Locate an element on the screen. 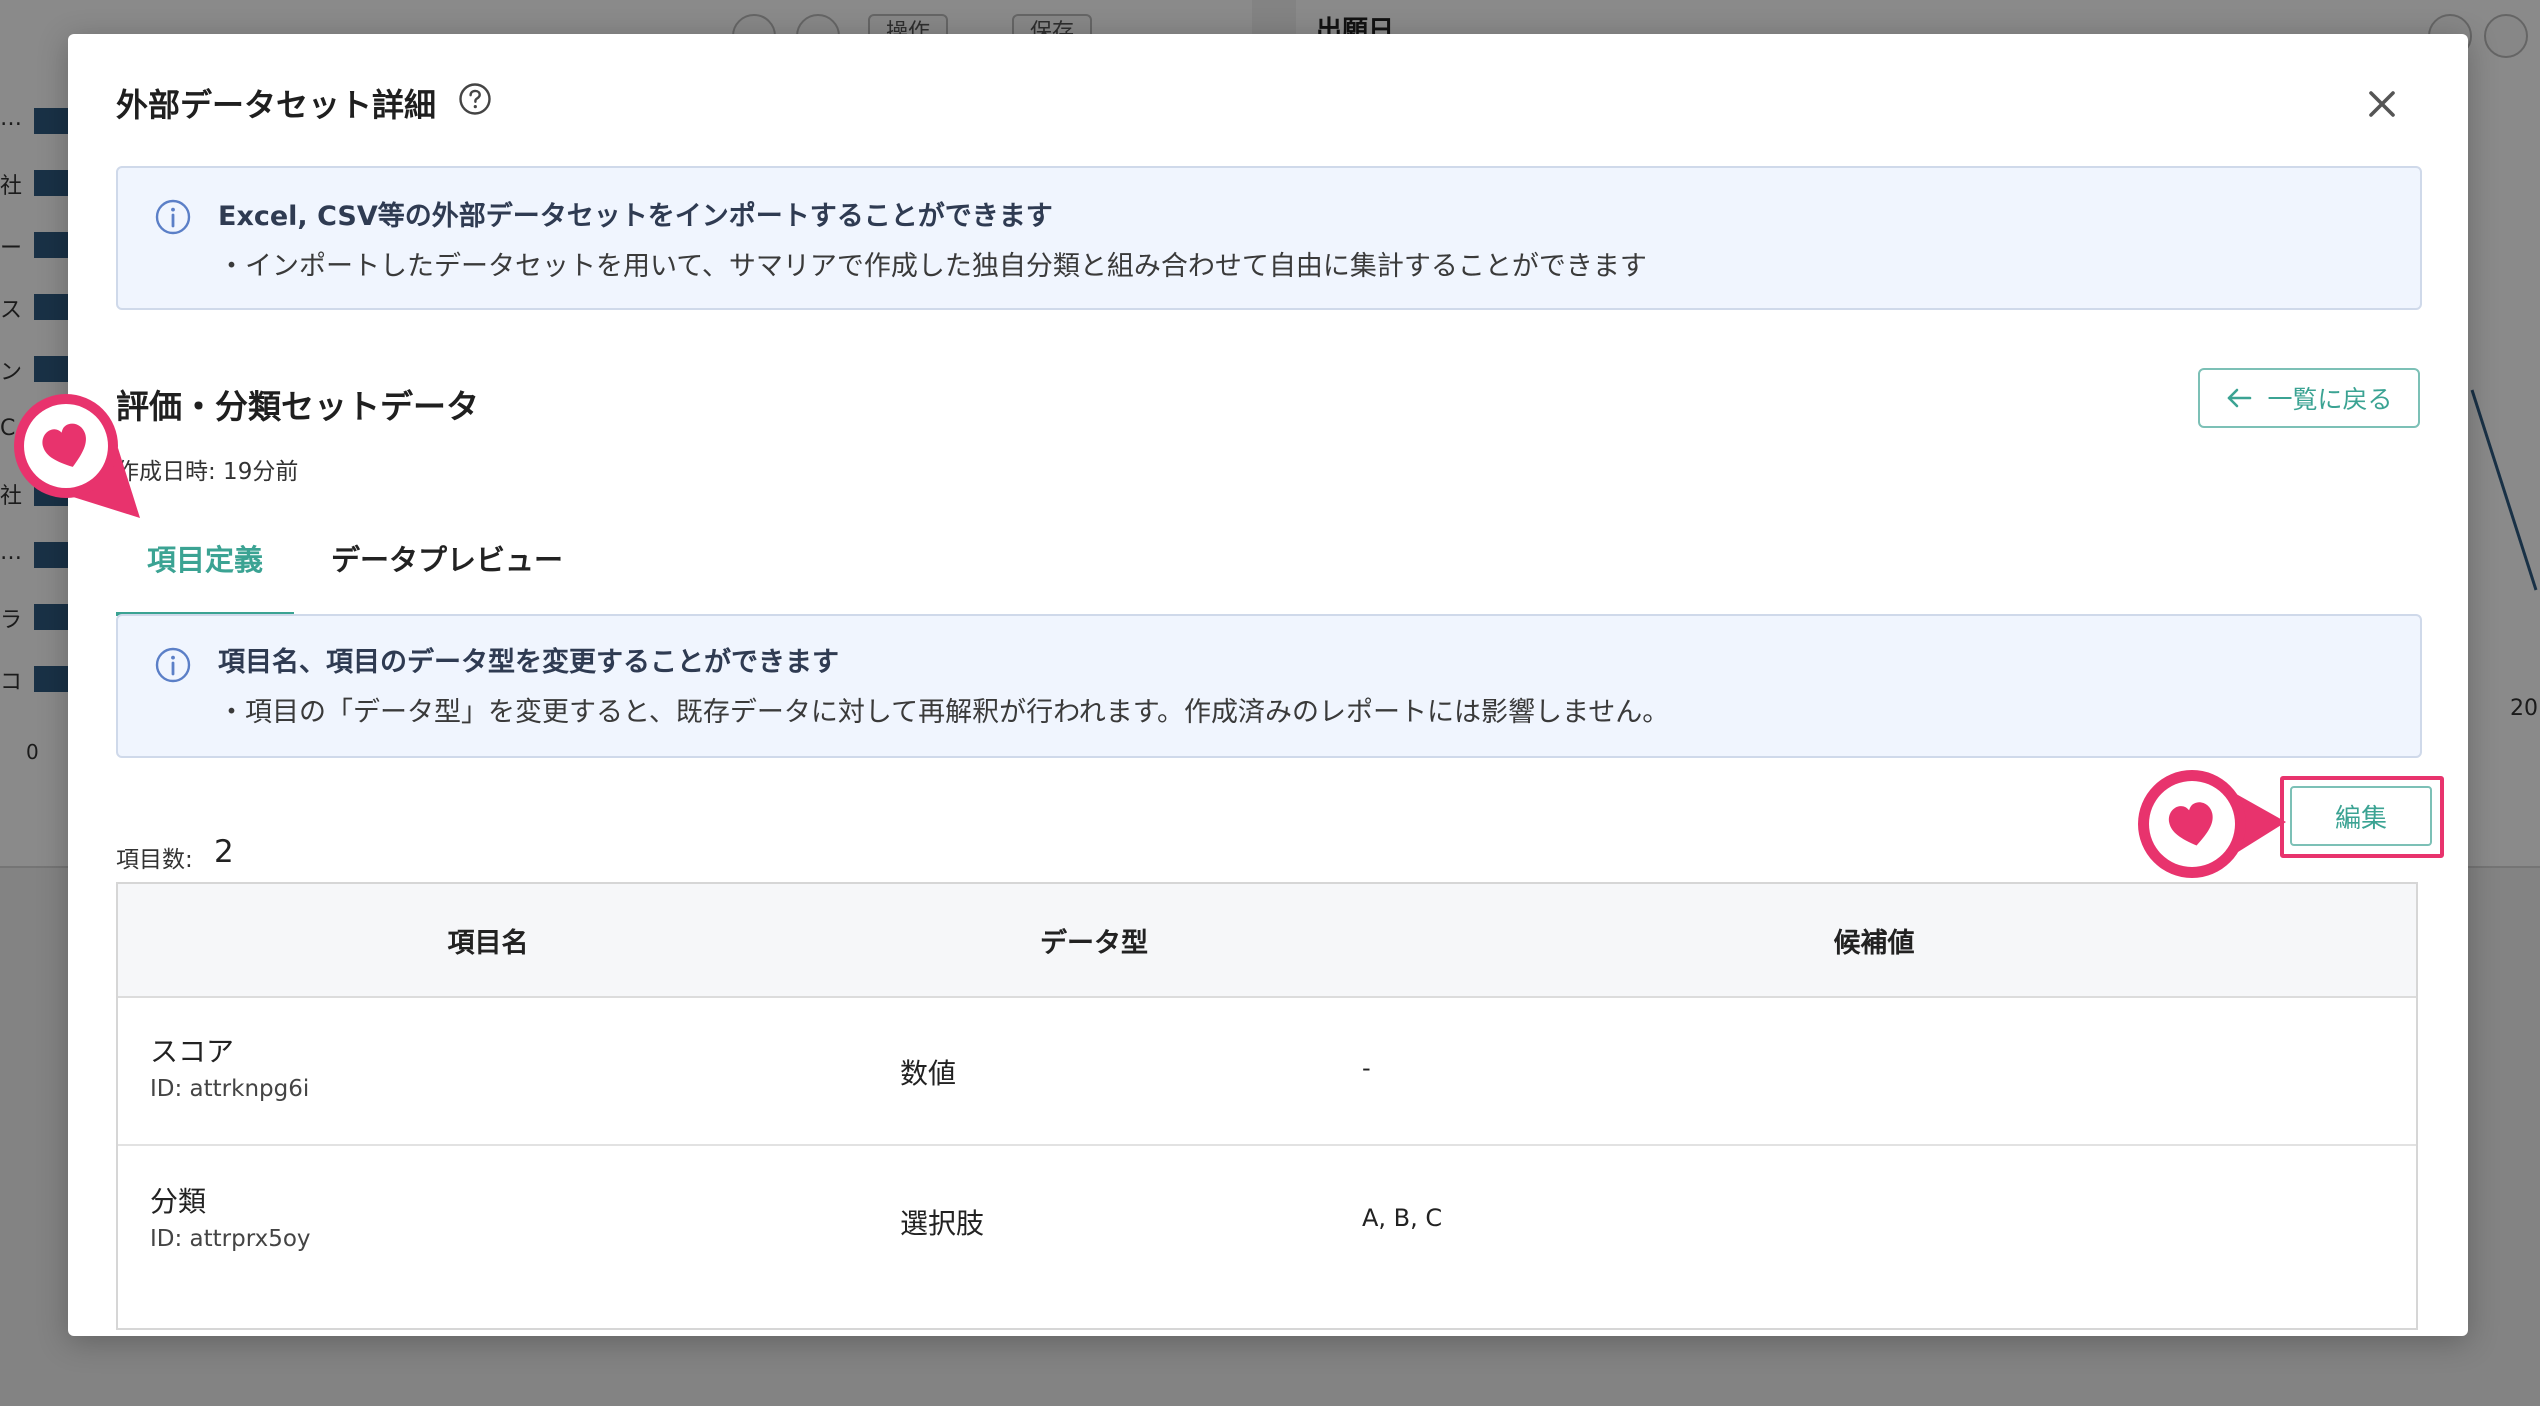 Image resolution: width=2540 pixels, height=1406 pixels. field-id: ID: attrknpg6i is located at coordinates (230, 1089).